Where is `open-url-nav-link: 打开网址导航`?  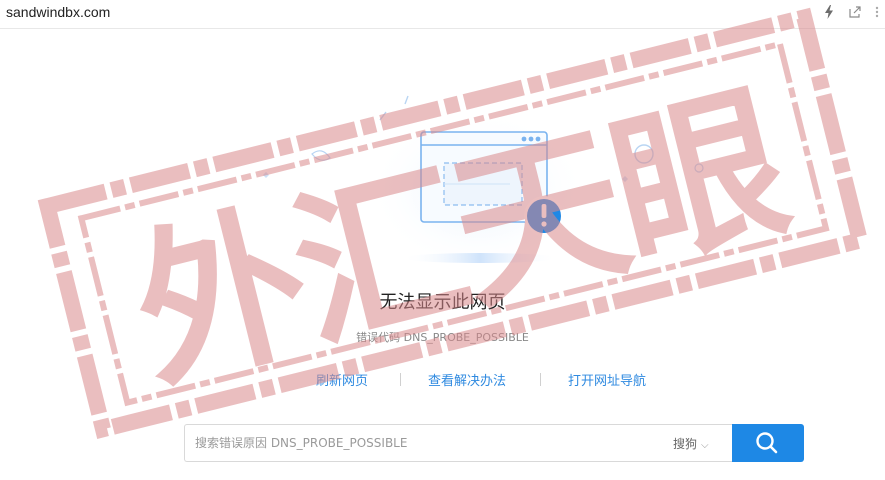
open-url-nav-link: 打开网址导航 is located at coordinates (607, 379).